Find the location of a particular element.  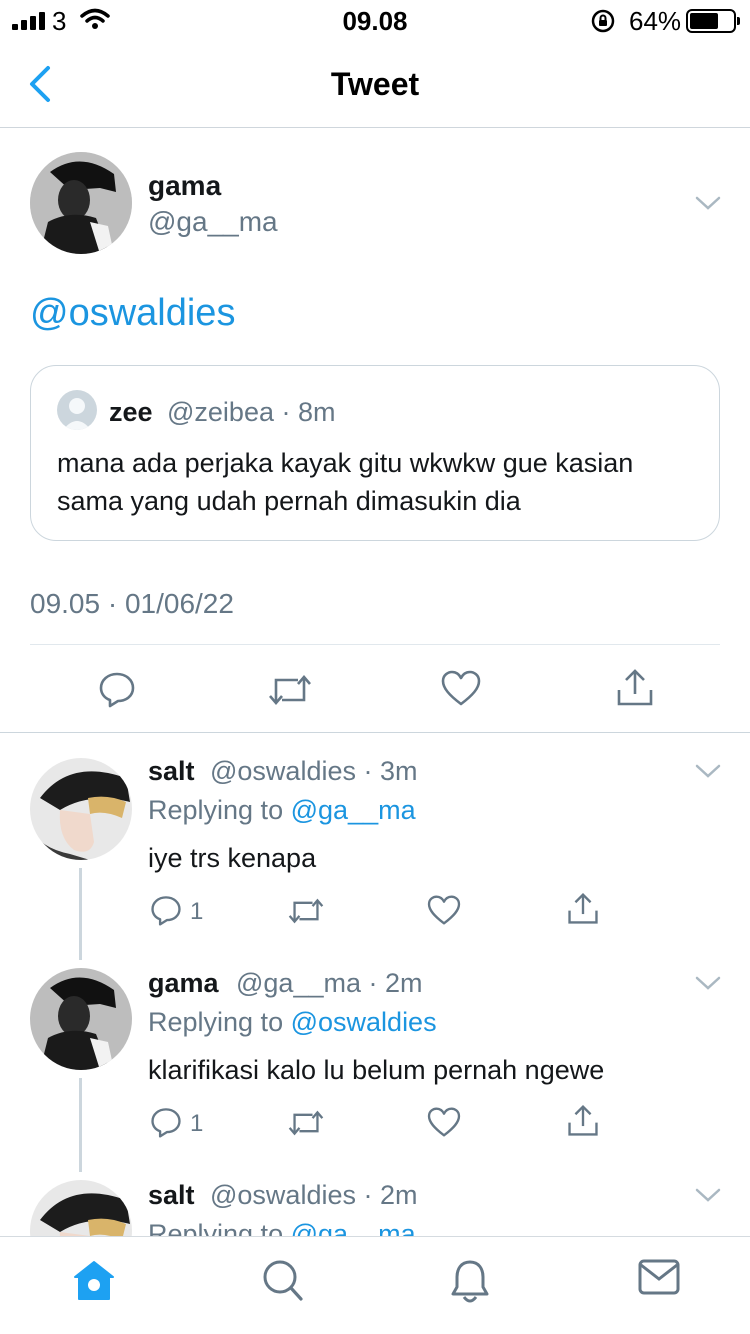

reply-partial: salt @oswaldies · 2m Replying to @ga__ma is located at coordinates (375, 1193).